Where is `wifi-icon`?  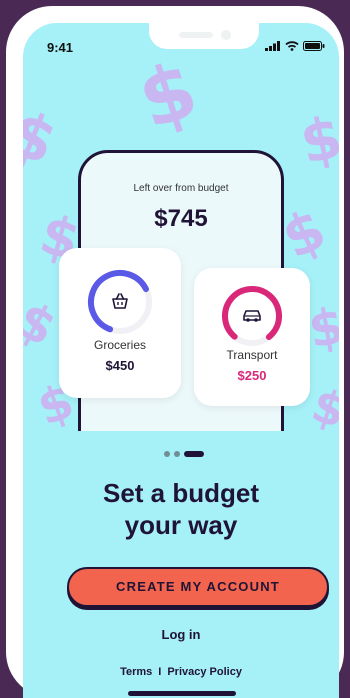
wifi-icon is located at coordinates (292, 46).